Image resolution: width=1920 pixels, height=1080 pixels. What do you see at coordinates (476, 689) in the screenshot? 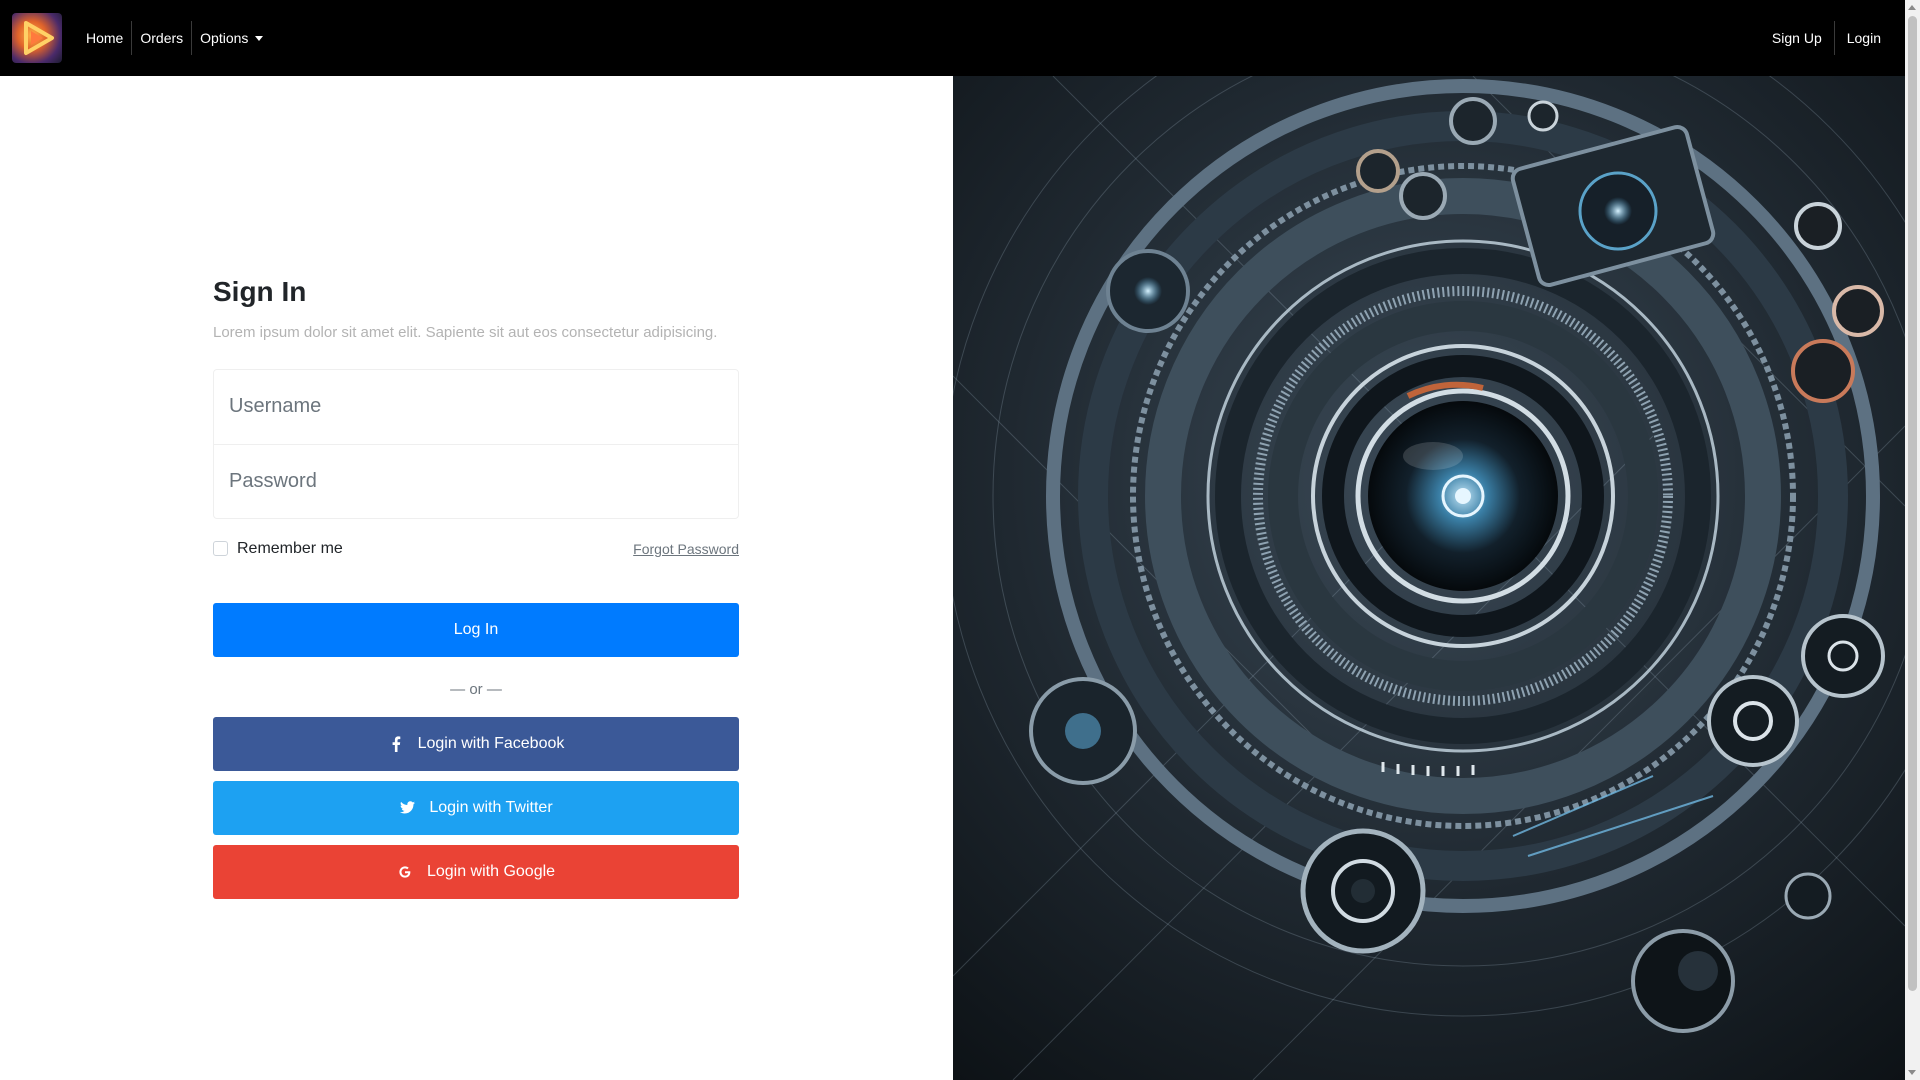
I see `or-divider: — or —` at bounding box center [476, 689].